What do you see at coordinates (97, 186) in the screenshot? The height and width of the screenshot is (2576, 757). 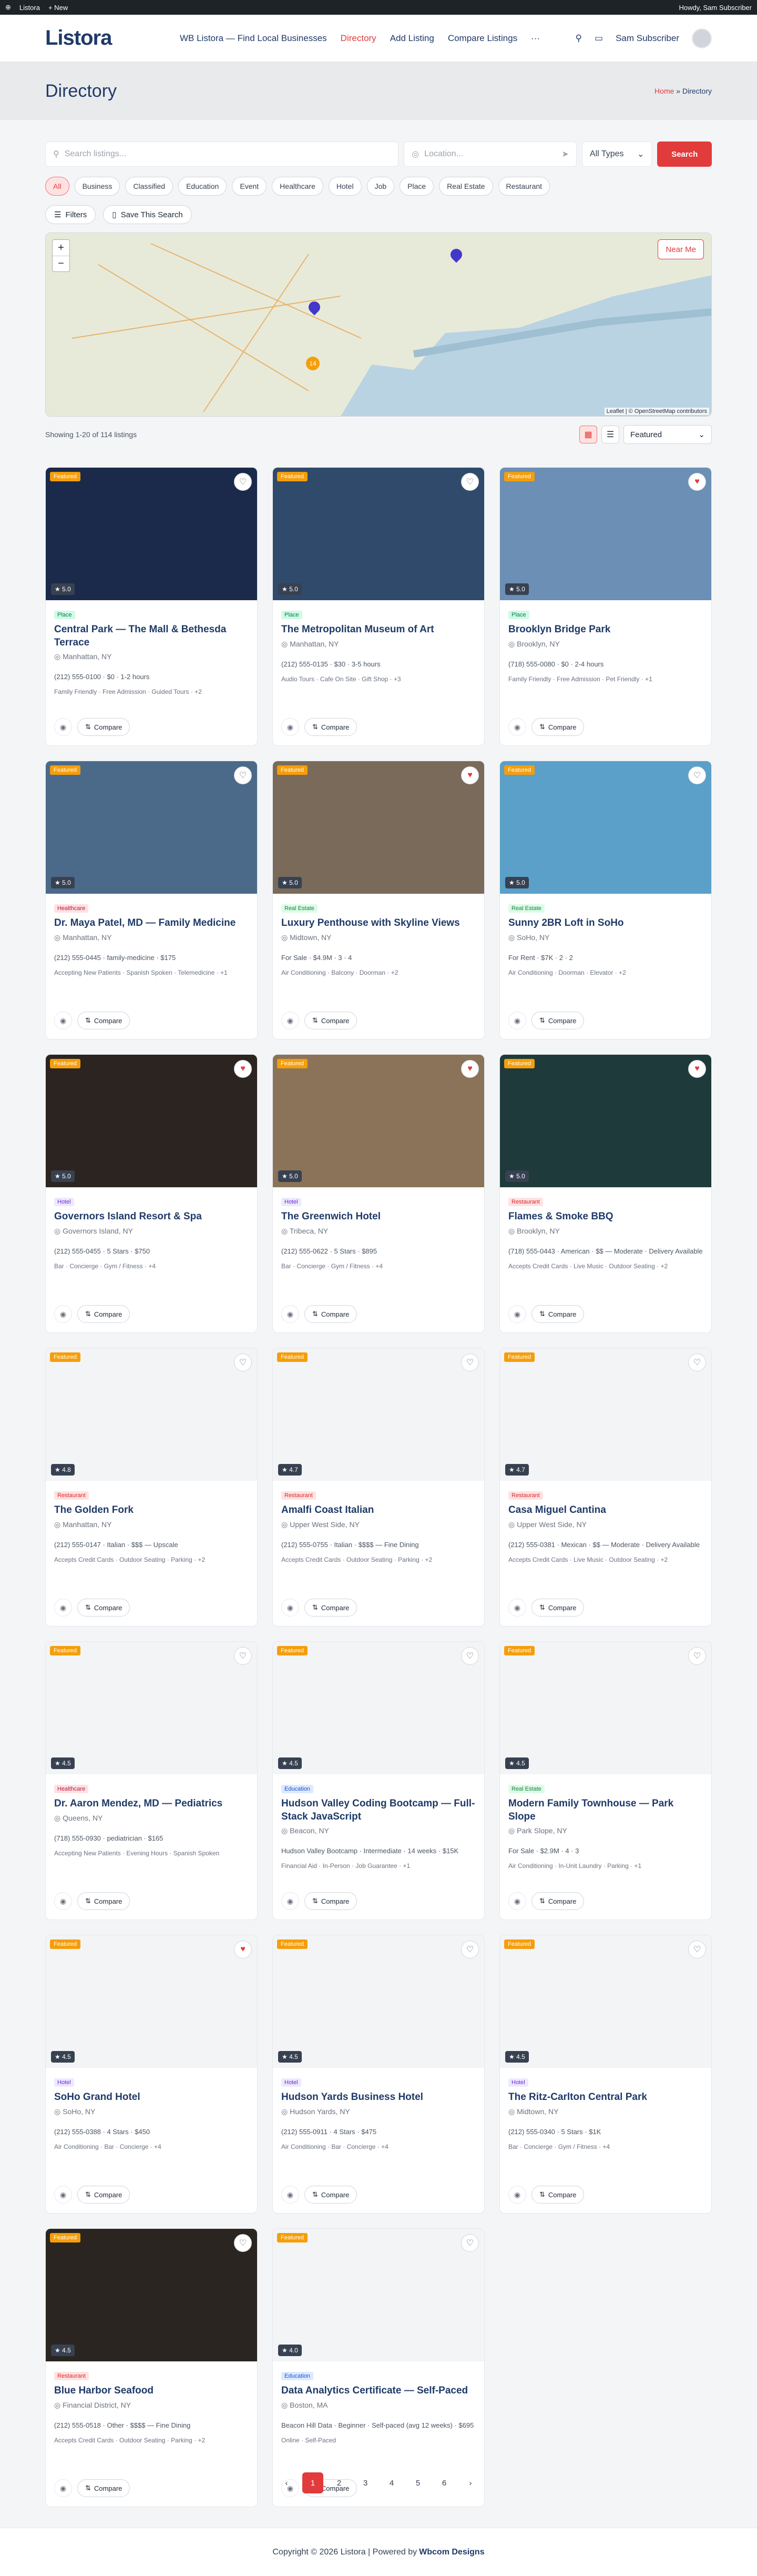 I see `category-chip: Business` at bounding box center [97, 186].